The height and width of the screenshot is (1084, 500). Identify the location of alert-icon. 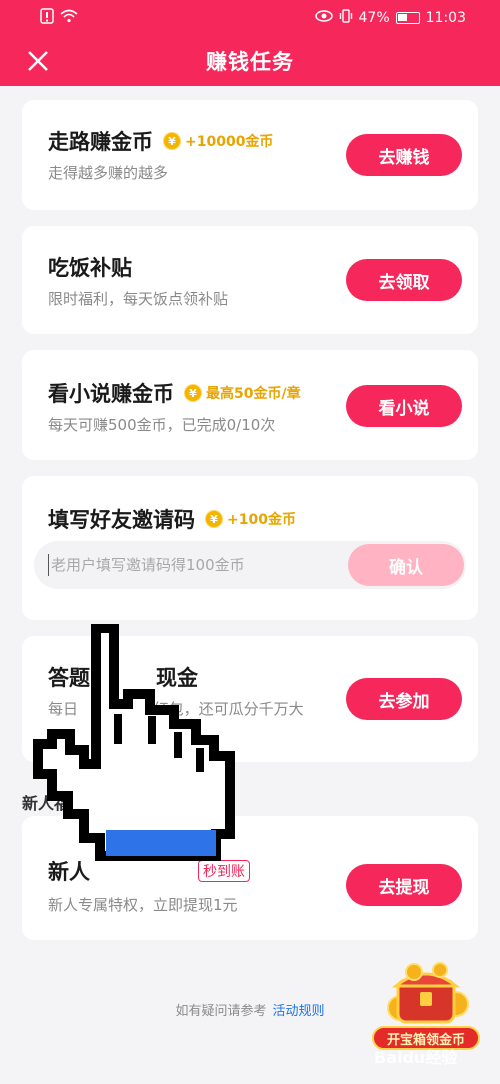
(47, 18).